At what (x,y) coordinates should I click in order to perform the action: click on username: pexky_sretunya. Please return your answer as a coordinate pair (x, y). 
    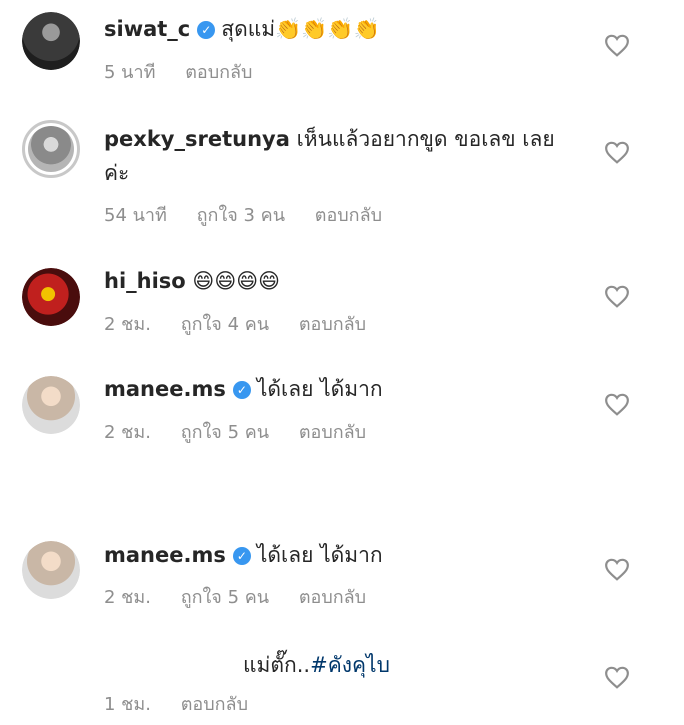
    Looking at the image, I should click on (197, 139).